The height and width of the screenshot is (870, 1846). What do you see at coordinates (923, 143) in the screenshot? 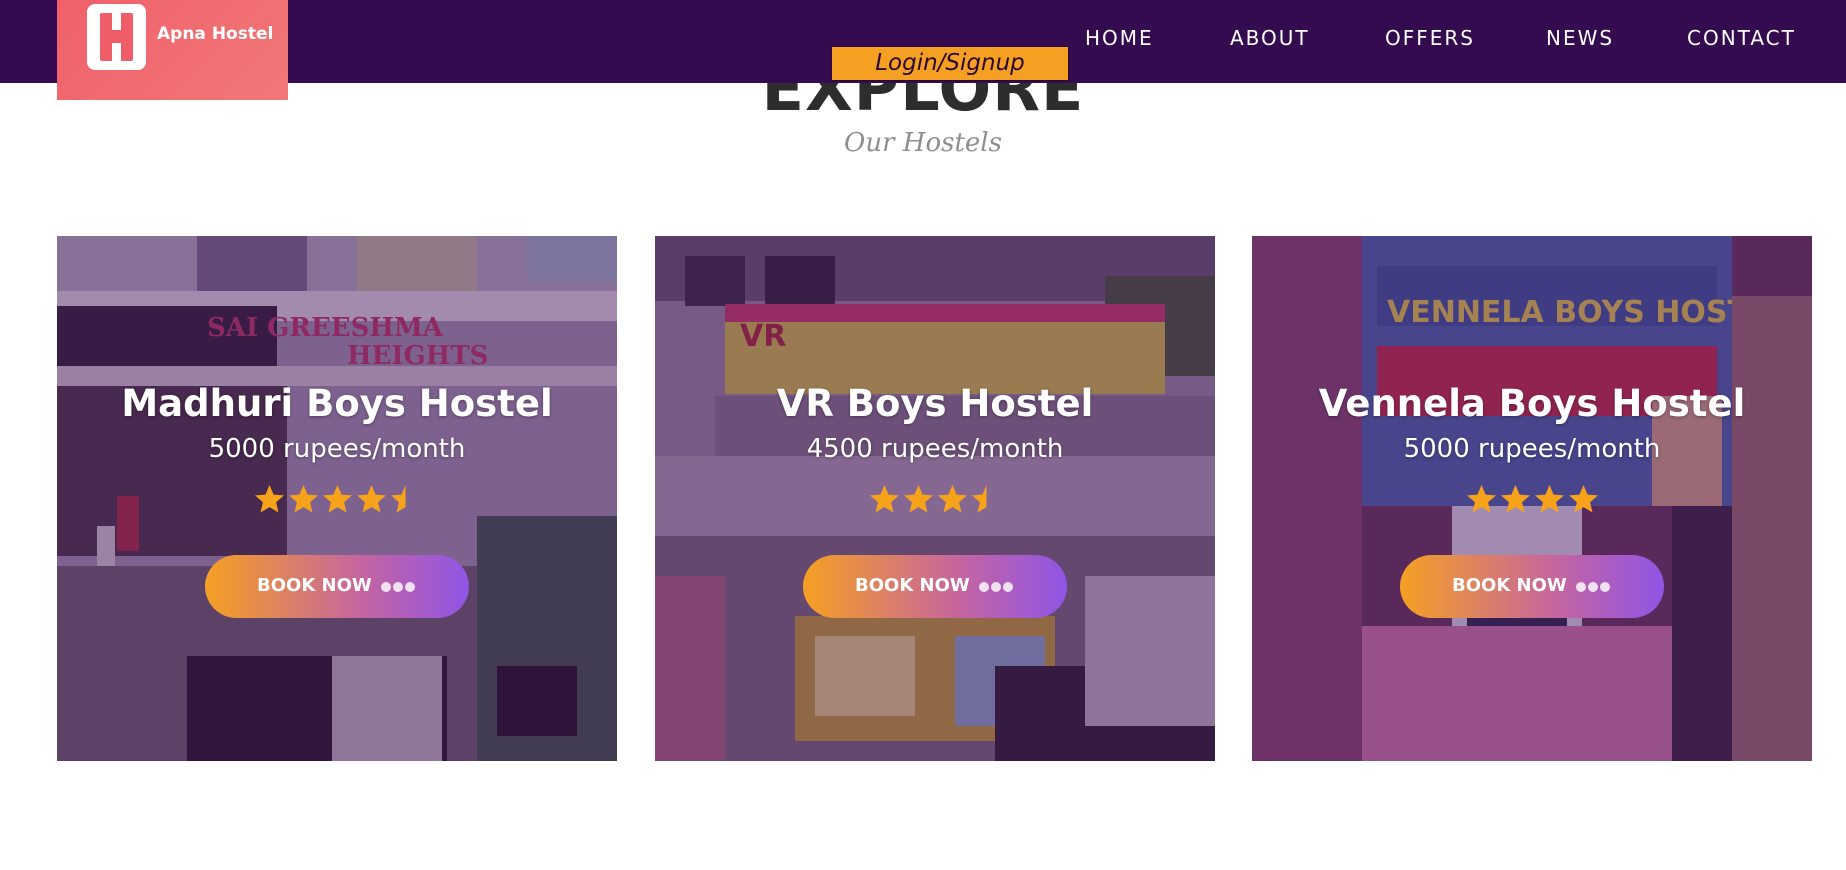
I see `section-subtitle: Our Hostels` at bounding box center [923, 143].